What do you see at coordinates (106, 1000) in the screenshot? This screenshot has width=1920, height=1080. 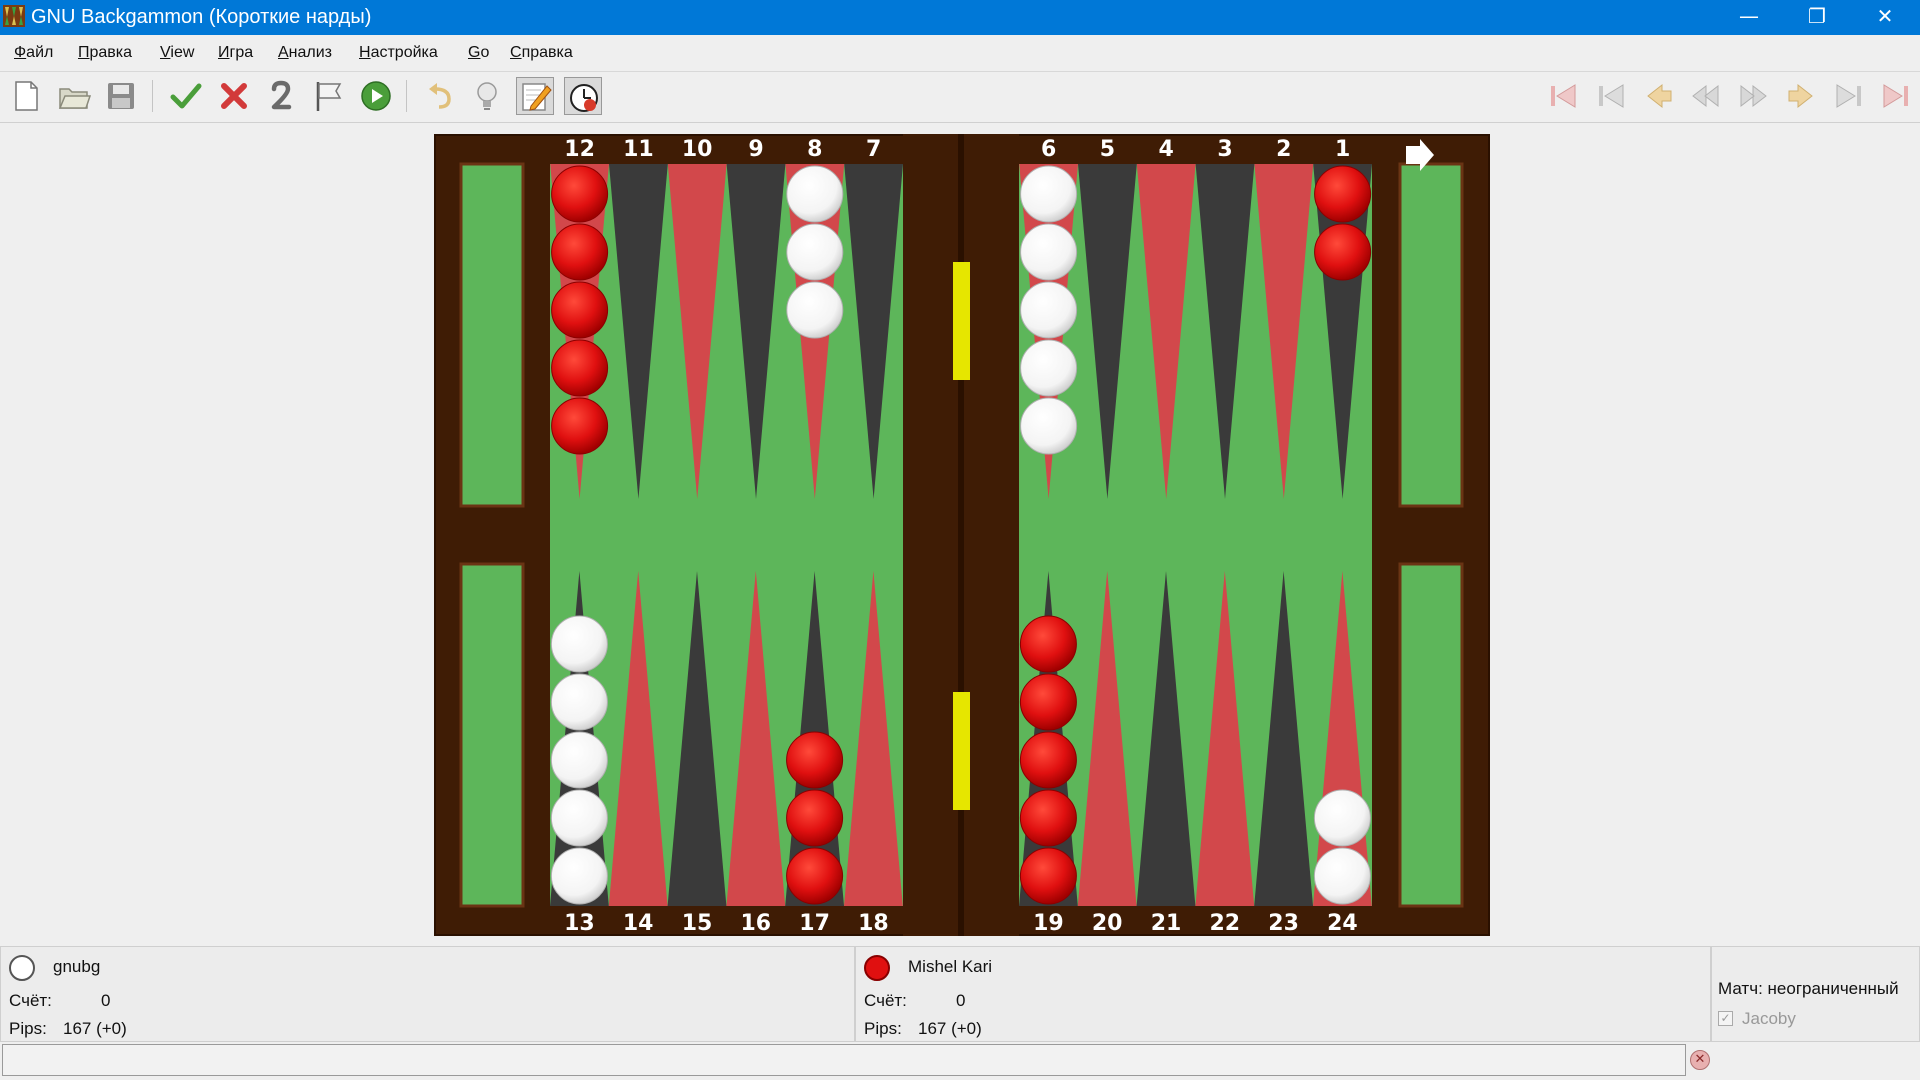 I see `player1-score: 0` at bounding box center [106, 1000].